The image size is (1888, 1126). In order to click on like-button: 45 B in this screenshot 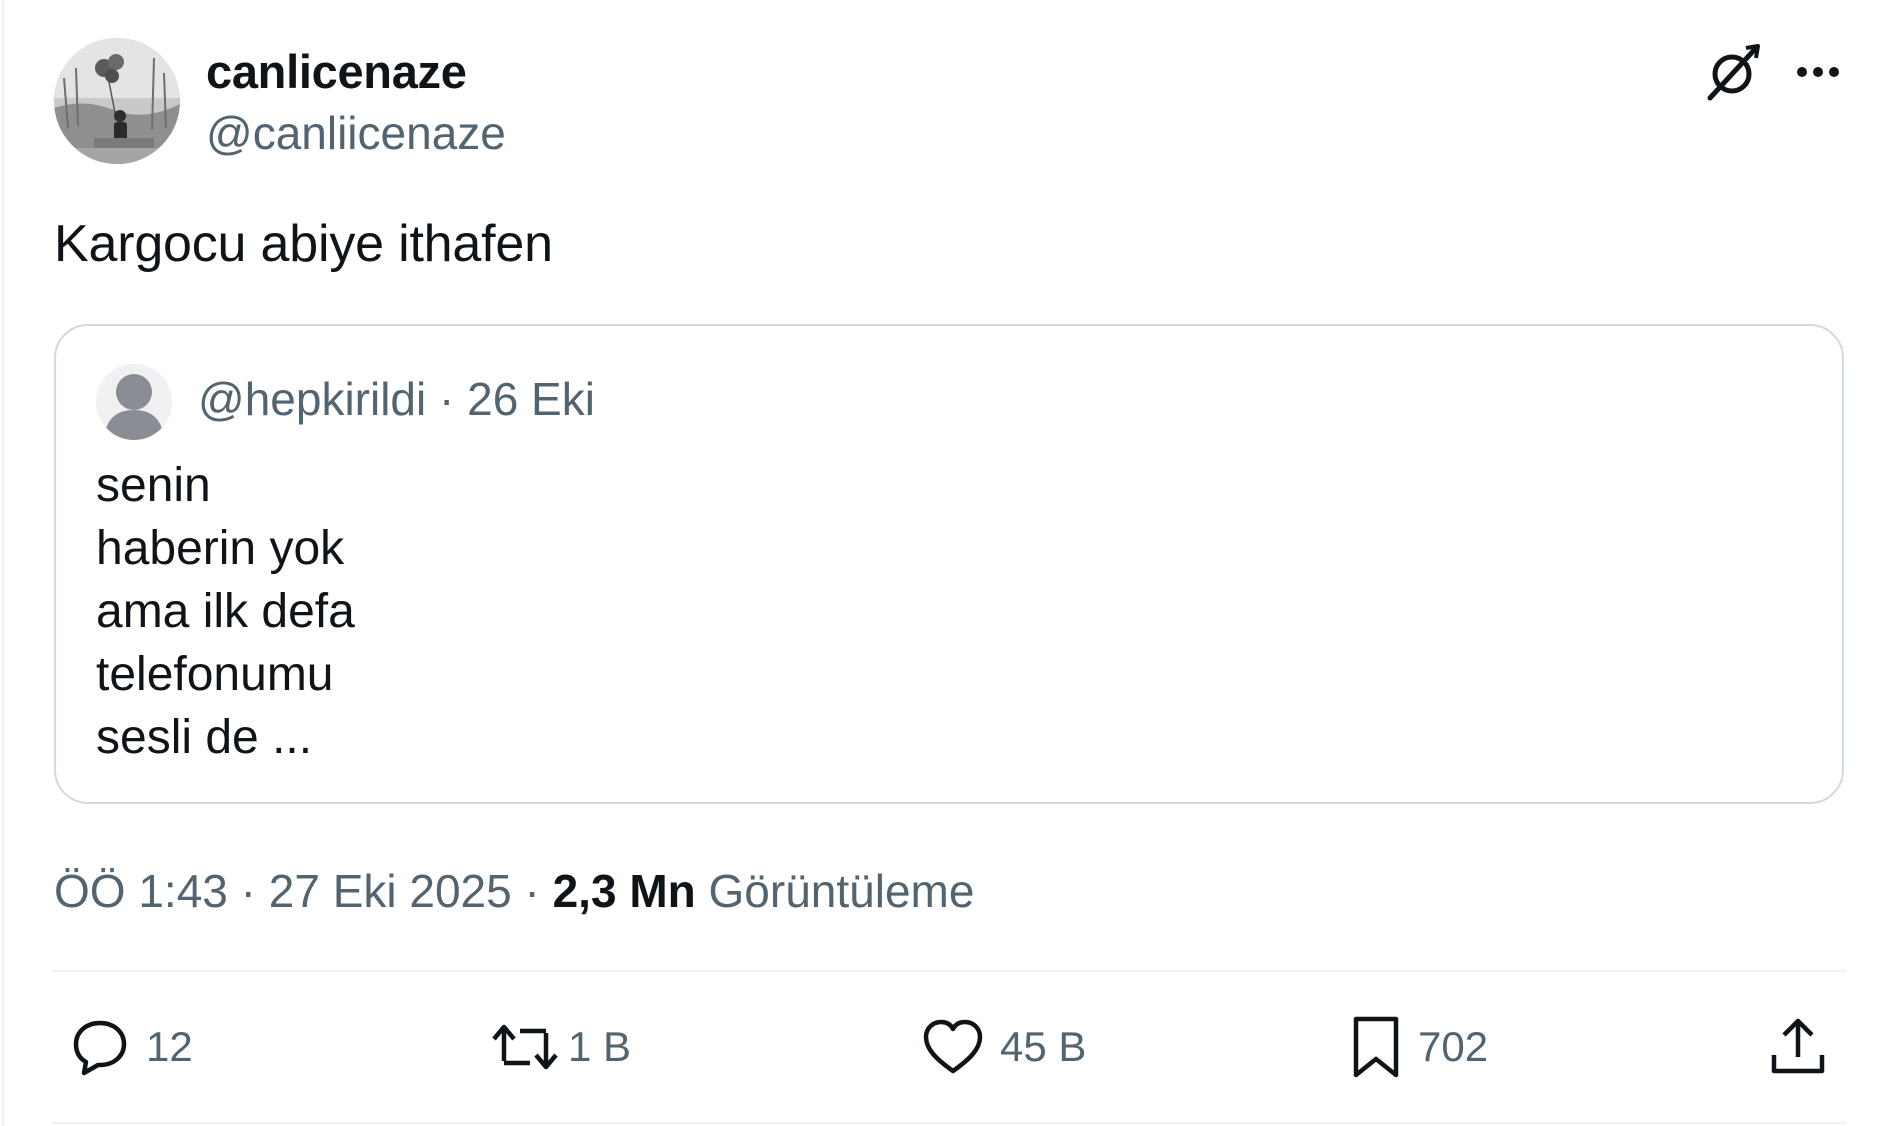, I will do `click(1003, 1047)`.